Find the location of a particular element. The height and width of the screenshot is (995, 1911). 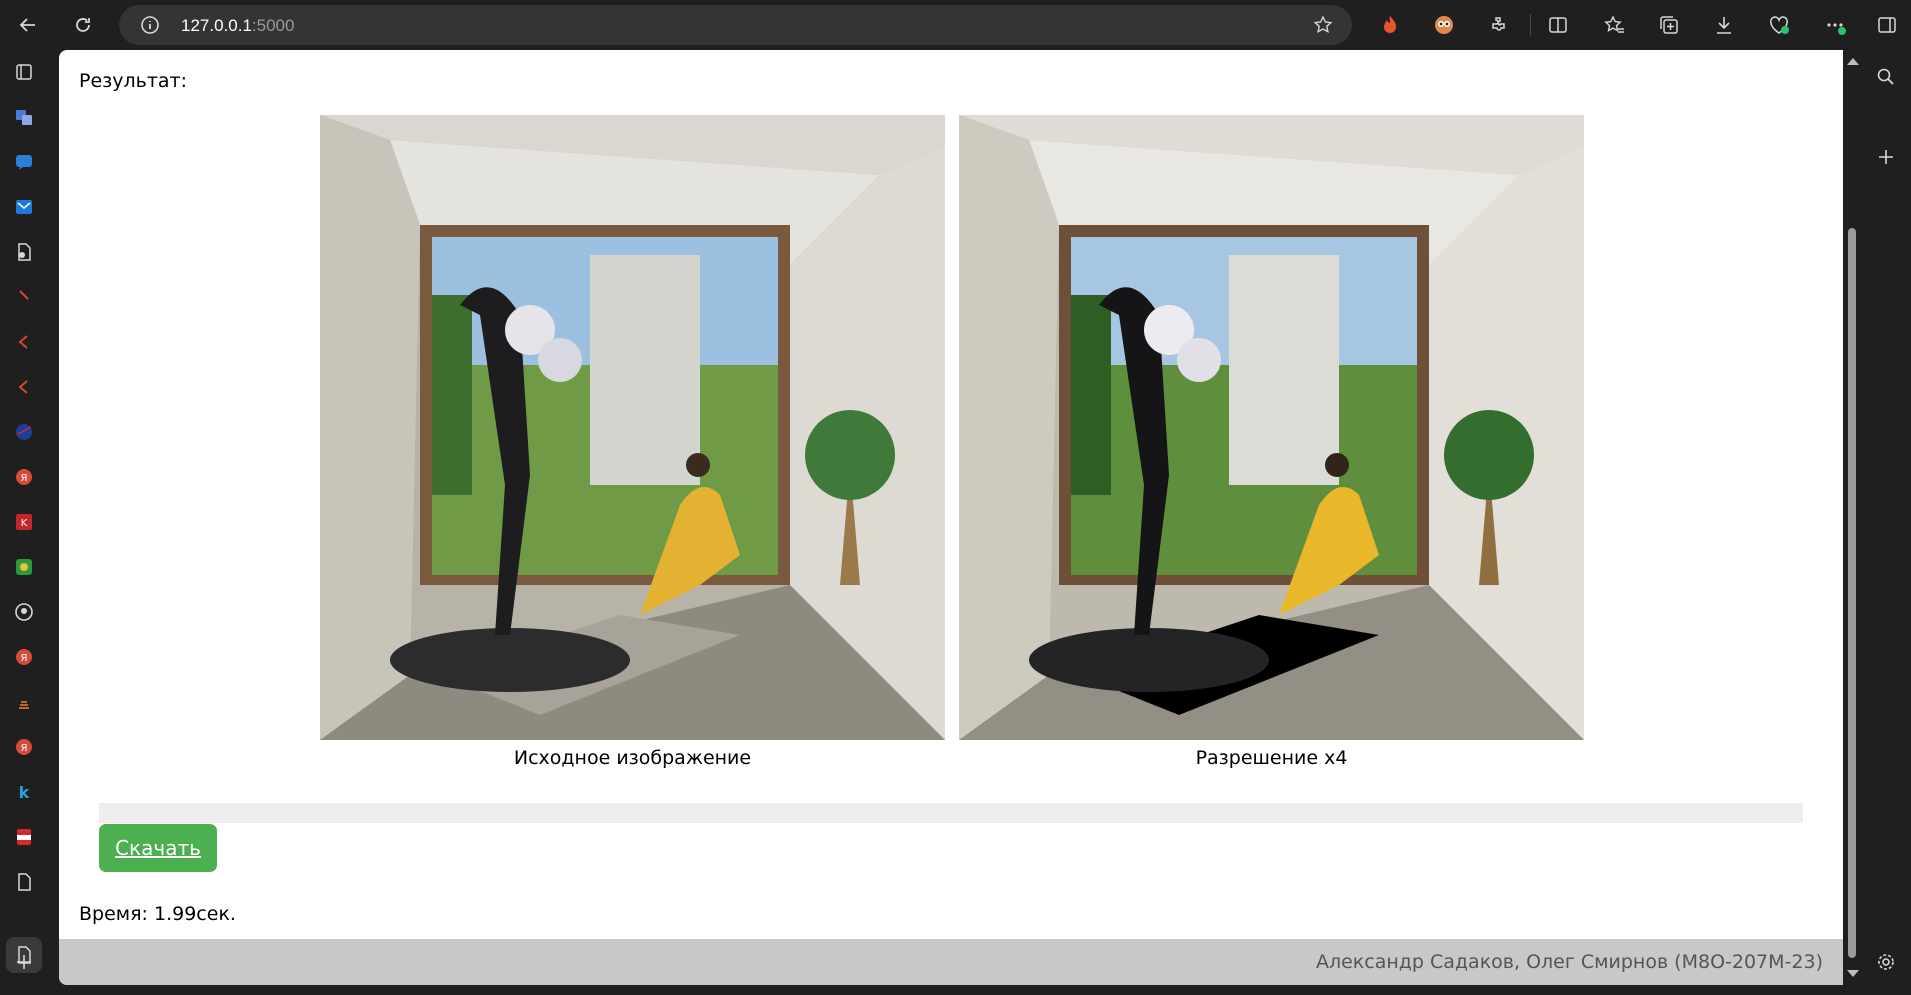

scroll-down-arrow-icon is located at coordinates (1853, 973).